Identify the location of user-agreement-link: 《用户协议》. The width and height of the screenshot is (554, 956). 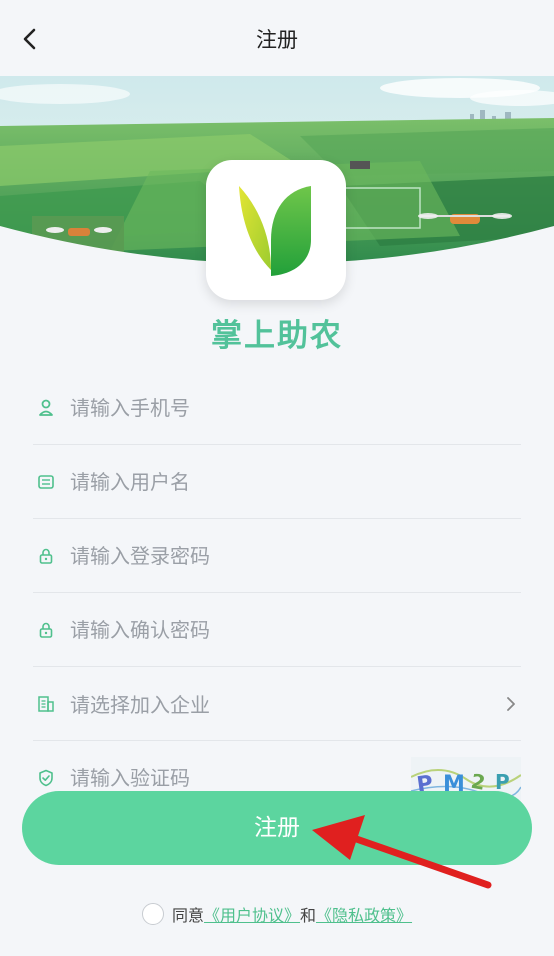
(252, 914).